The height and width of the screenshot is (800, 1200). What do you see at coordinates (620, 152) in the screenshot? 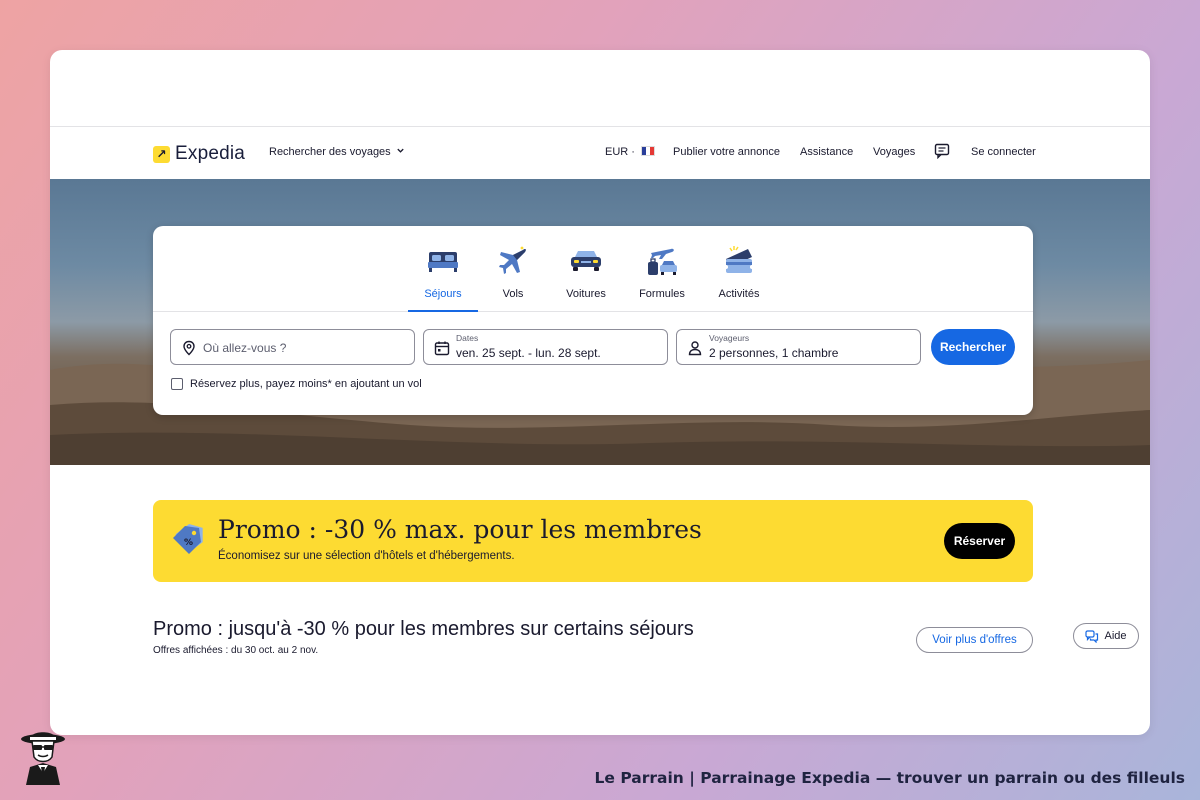
I see `currency-label: EUR ·` at bounding box center [620, 152].